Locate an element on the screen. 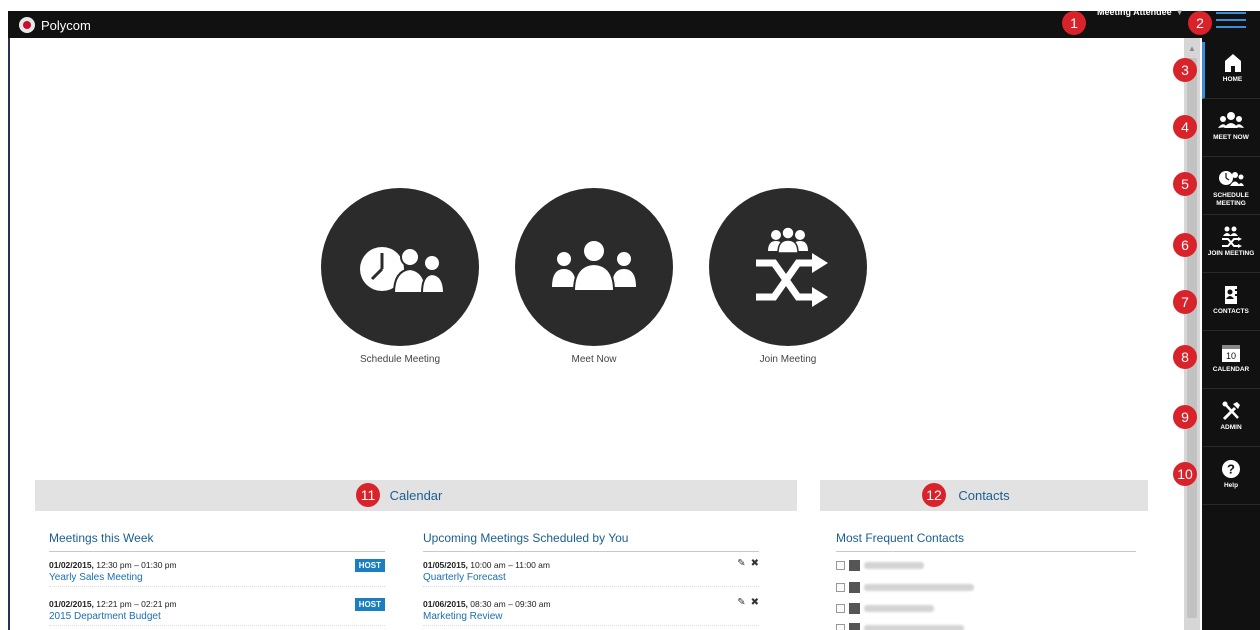 This screenshot has height=630, width=1260. scroll-thumb is located at coordinates (1192, 338).